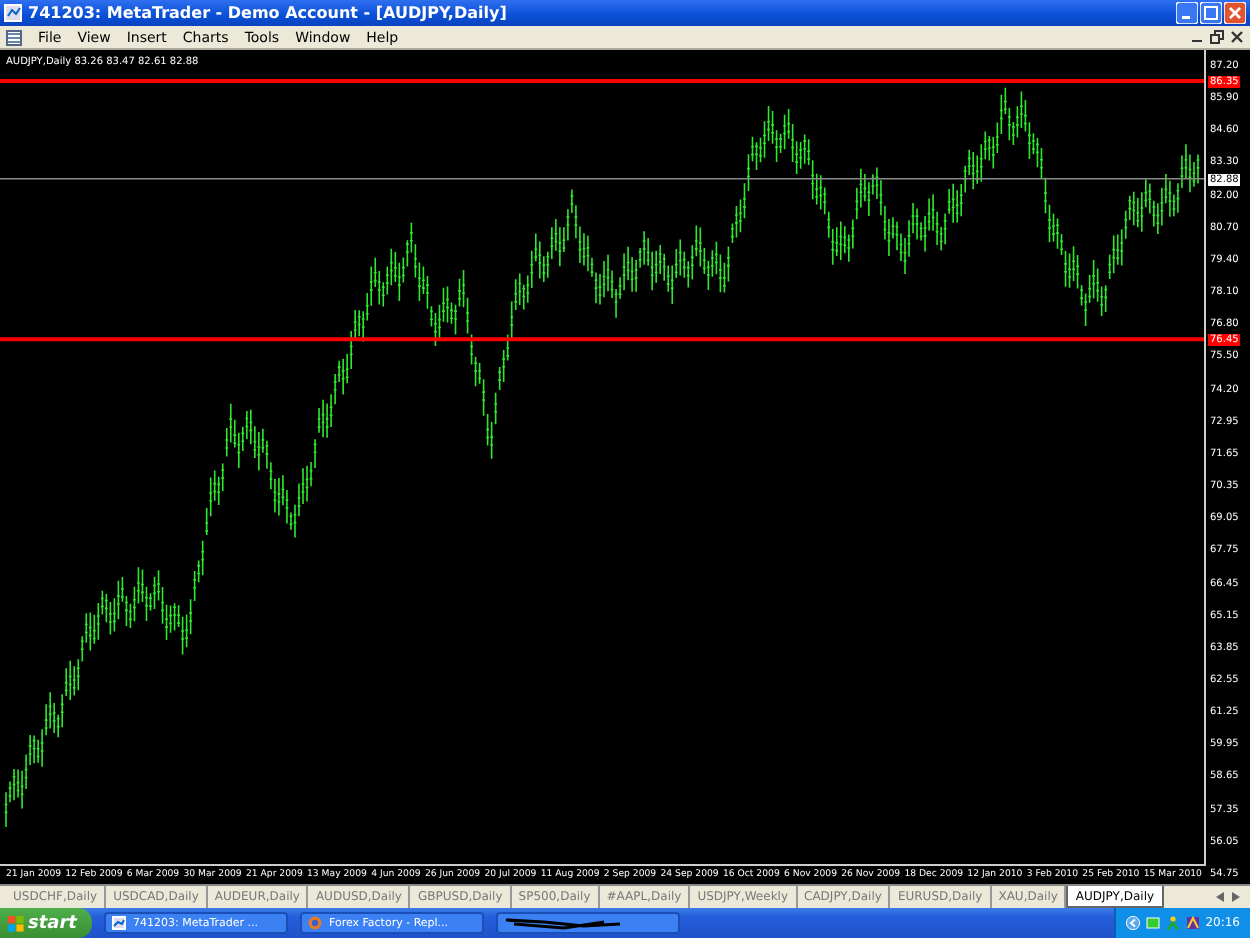  What do you see at coordinates (46, 923) in the screenshot?
I see `start-button: start` at bounding box center [46, 923].